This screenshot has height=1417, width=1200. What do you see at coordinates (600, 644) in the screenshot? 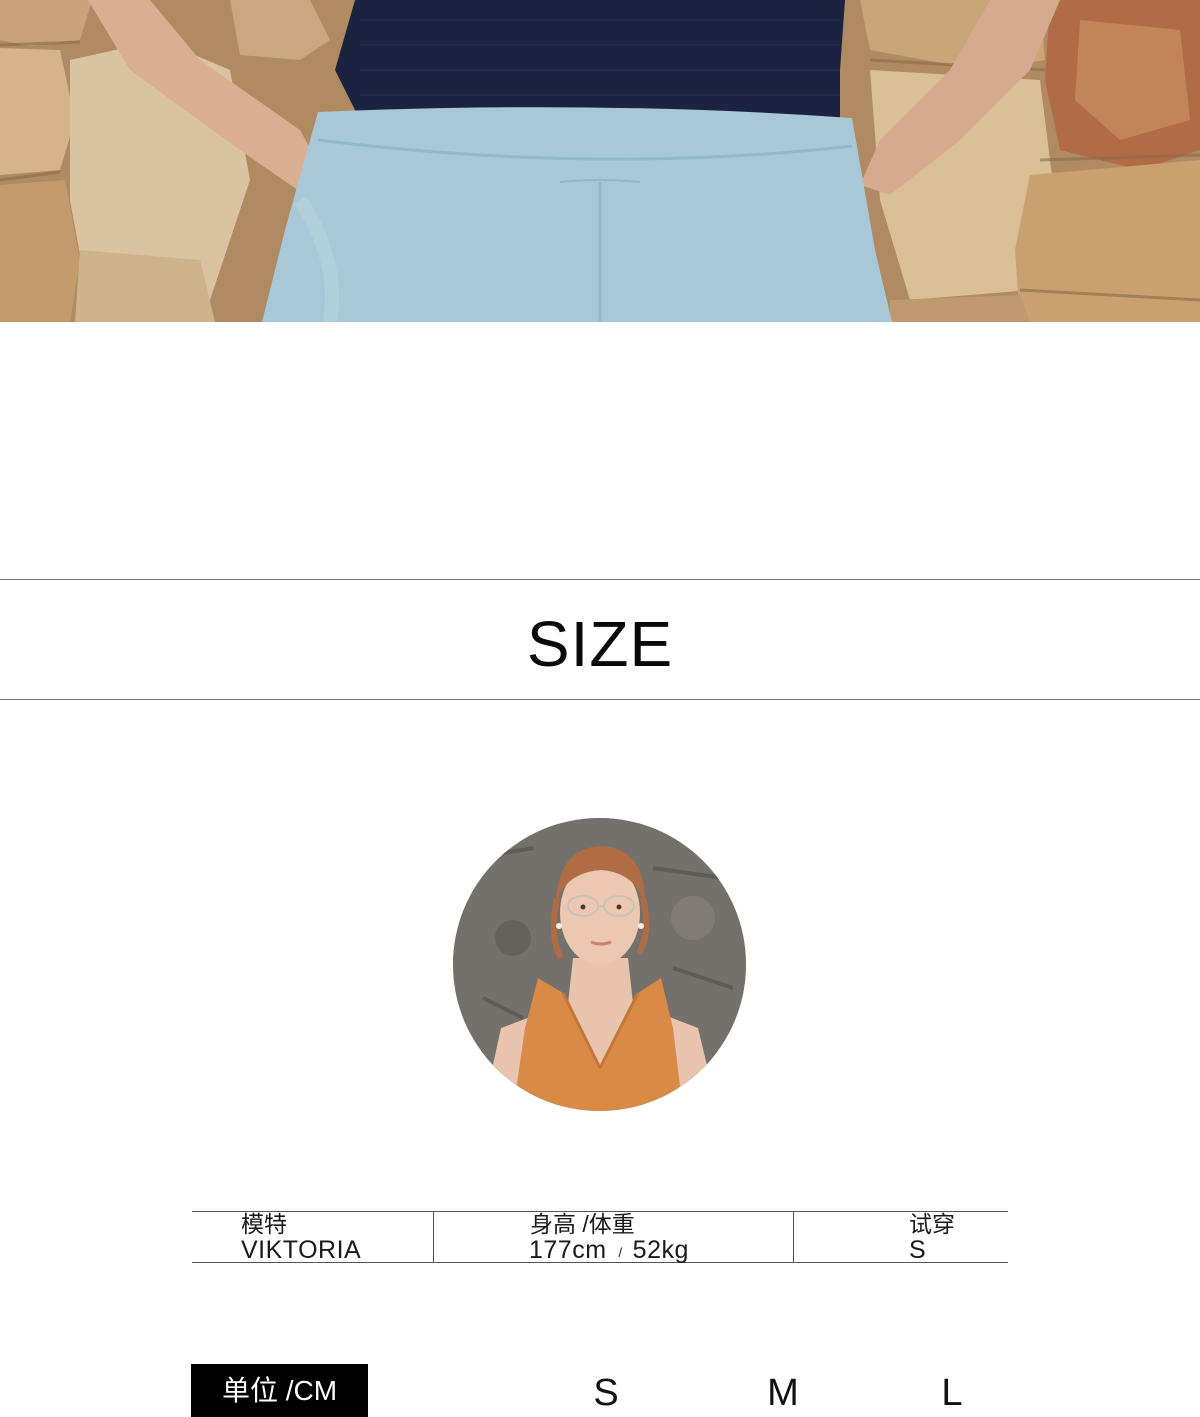
I see `section-title: SIZE` at bounding box center [600, 644].